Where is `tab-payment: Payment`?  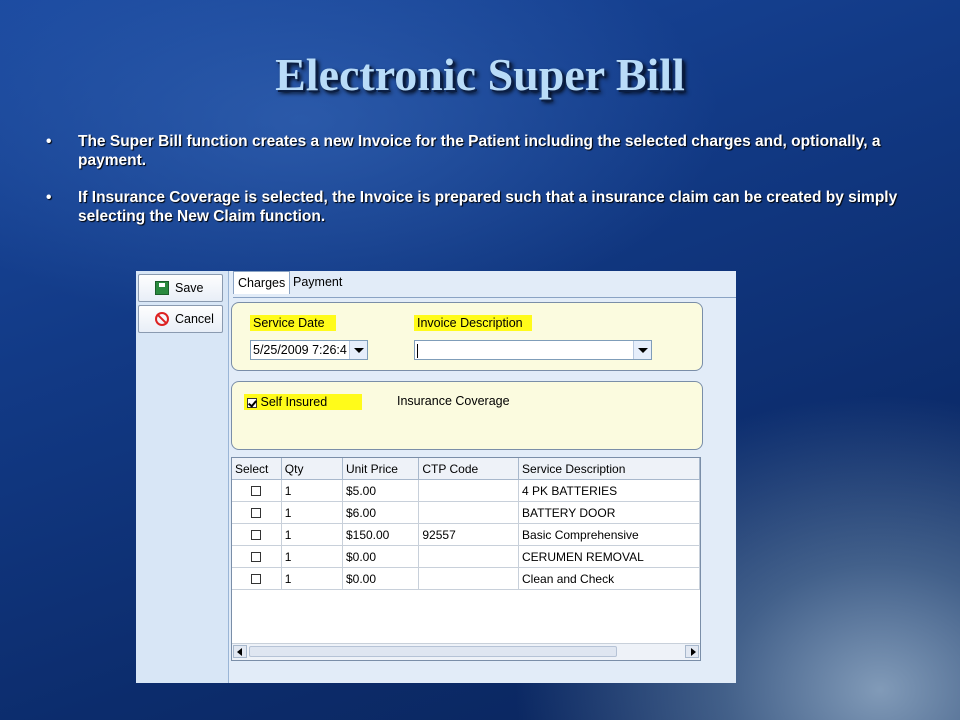 tab-payment: Payment is located at coordinates (317, 282).